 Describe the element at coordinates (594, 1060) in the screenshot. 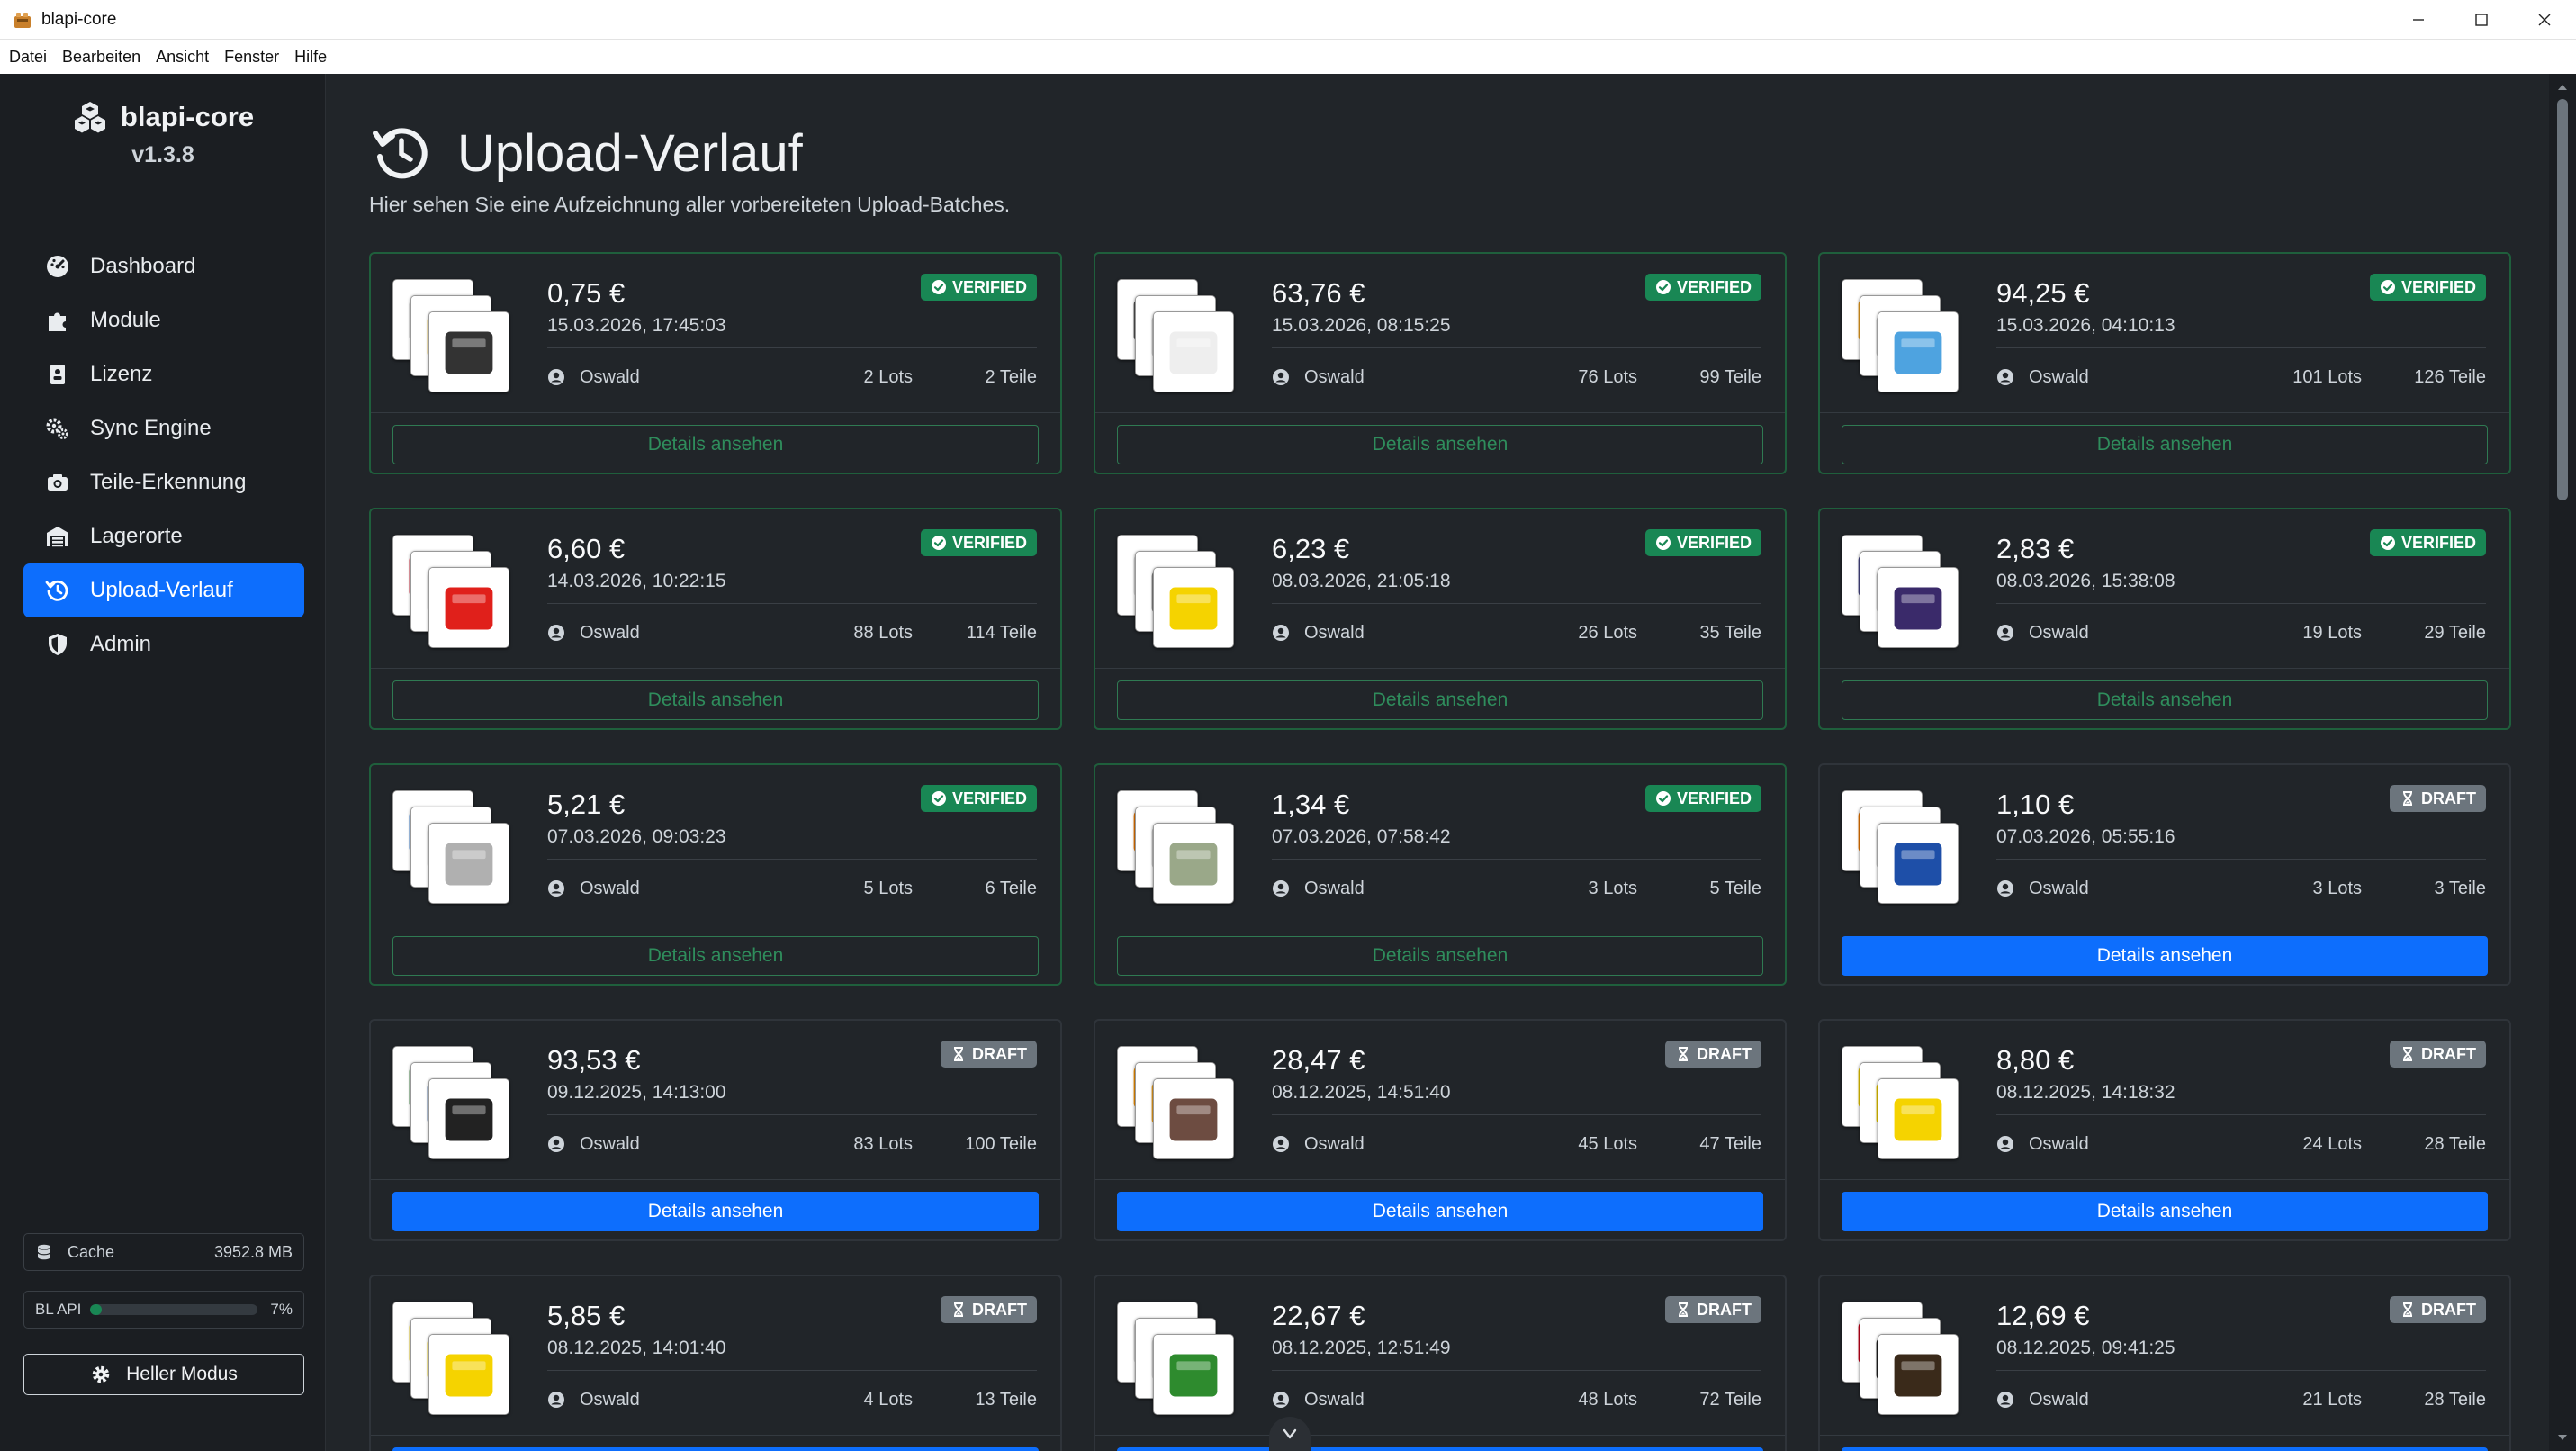

I see `batch-price: 93,53 €` at that location.